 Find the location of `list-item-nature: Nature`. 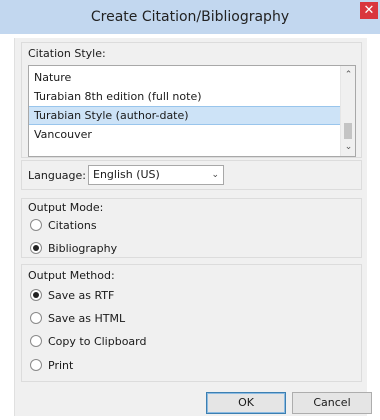

list-item-nature: Nature is located at coordinates (185, 77).